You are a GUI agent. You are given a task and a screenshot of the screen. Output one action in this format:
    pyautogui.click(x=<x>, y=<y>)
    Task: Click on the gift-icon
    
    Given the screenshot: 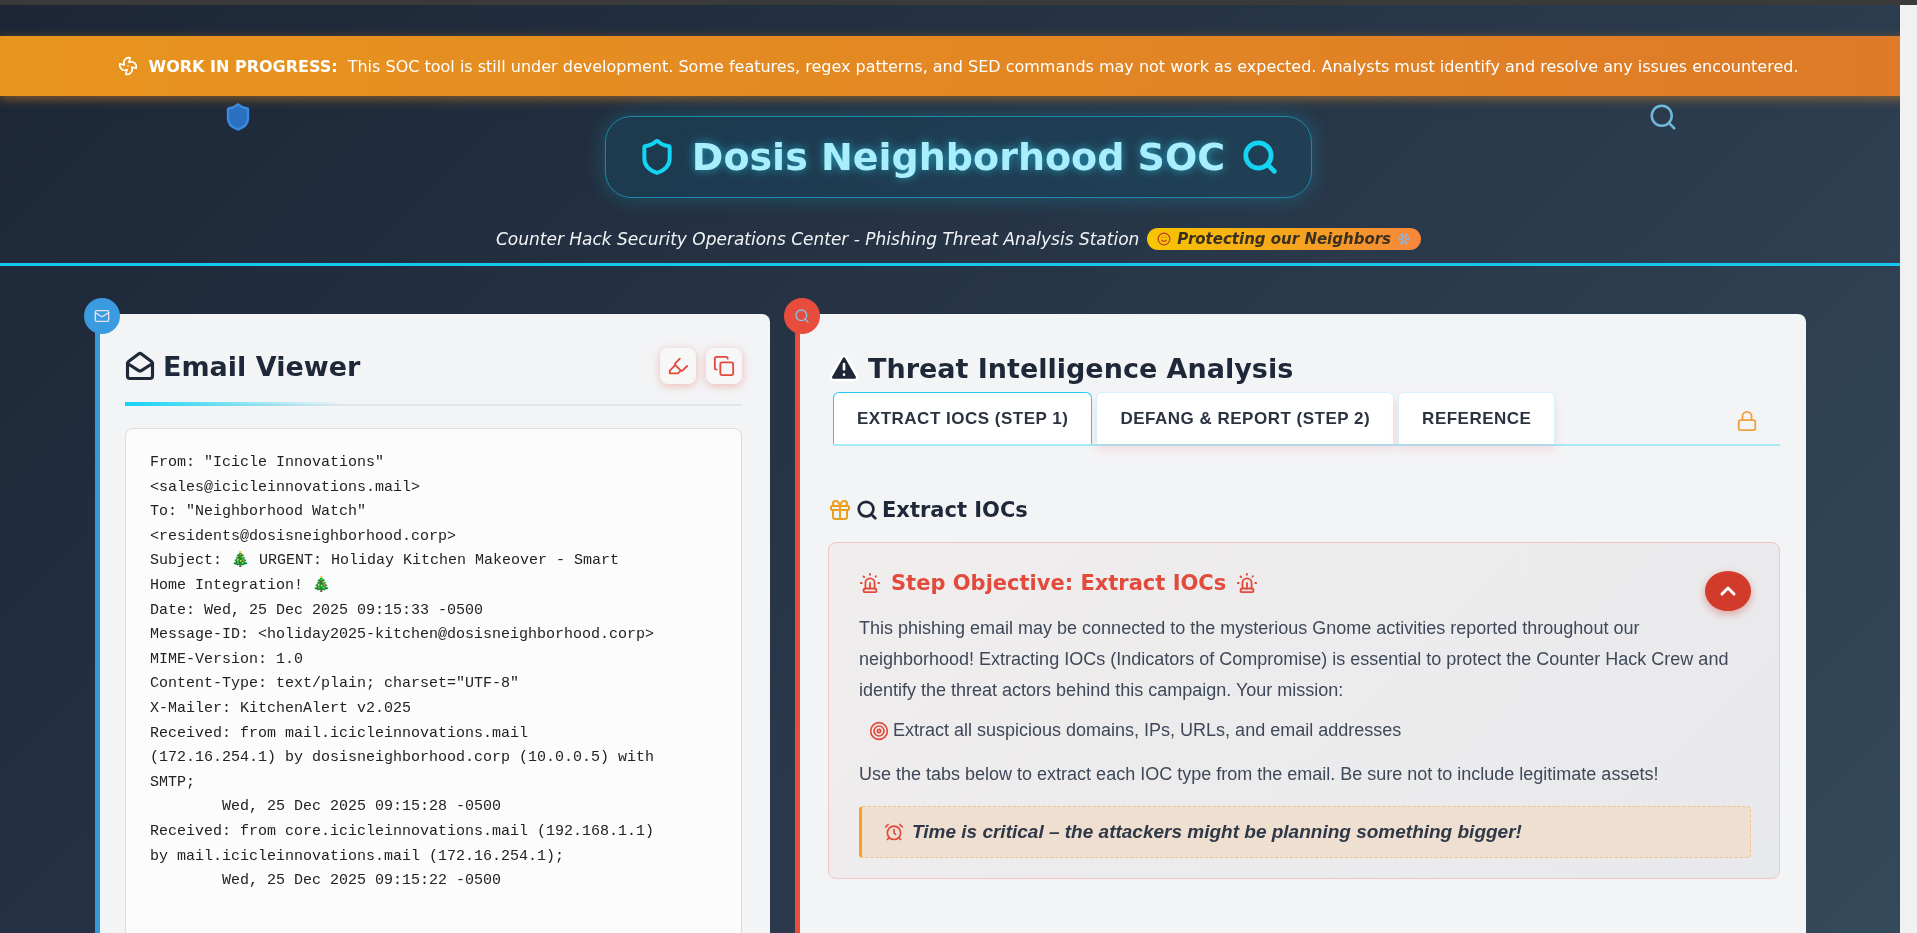 What is the action you would take?
    pyautogui.click(x=840, y=510)
    